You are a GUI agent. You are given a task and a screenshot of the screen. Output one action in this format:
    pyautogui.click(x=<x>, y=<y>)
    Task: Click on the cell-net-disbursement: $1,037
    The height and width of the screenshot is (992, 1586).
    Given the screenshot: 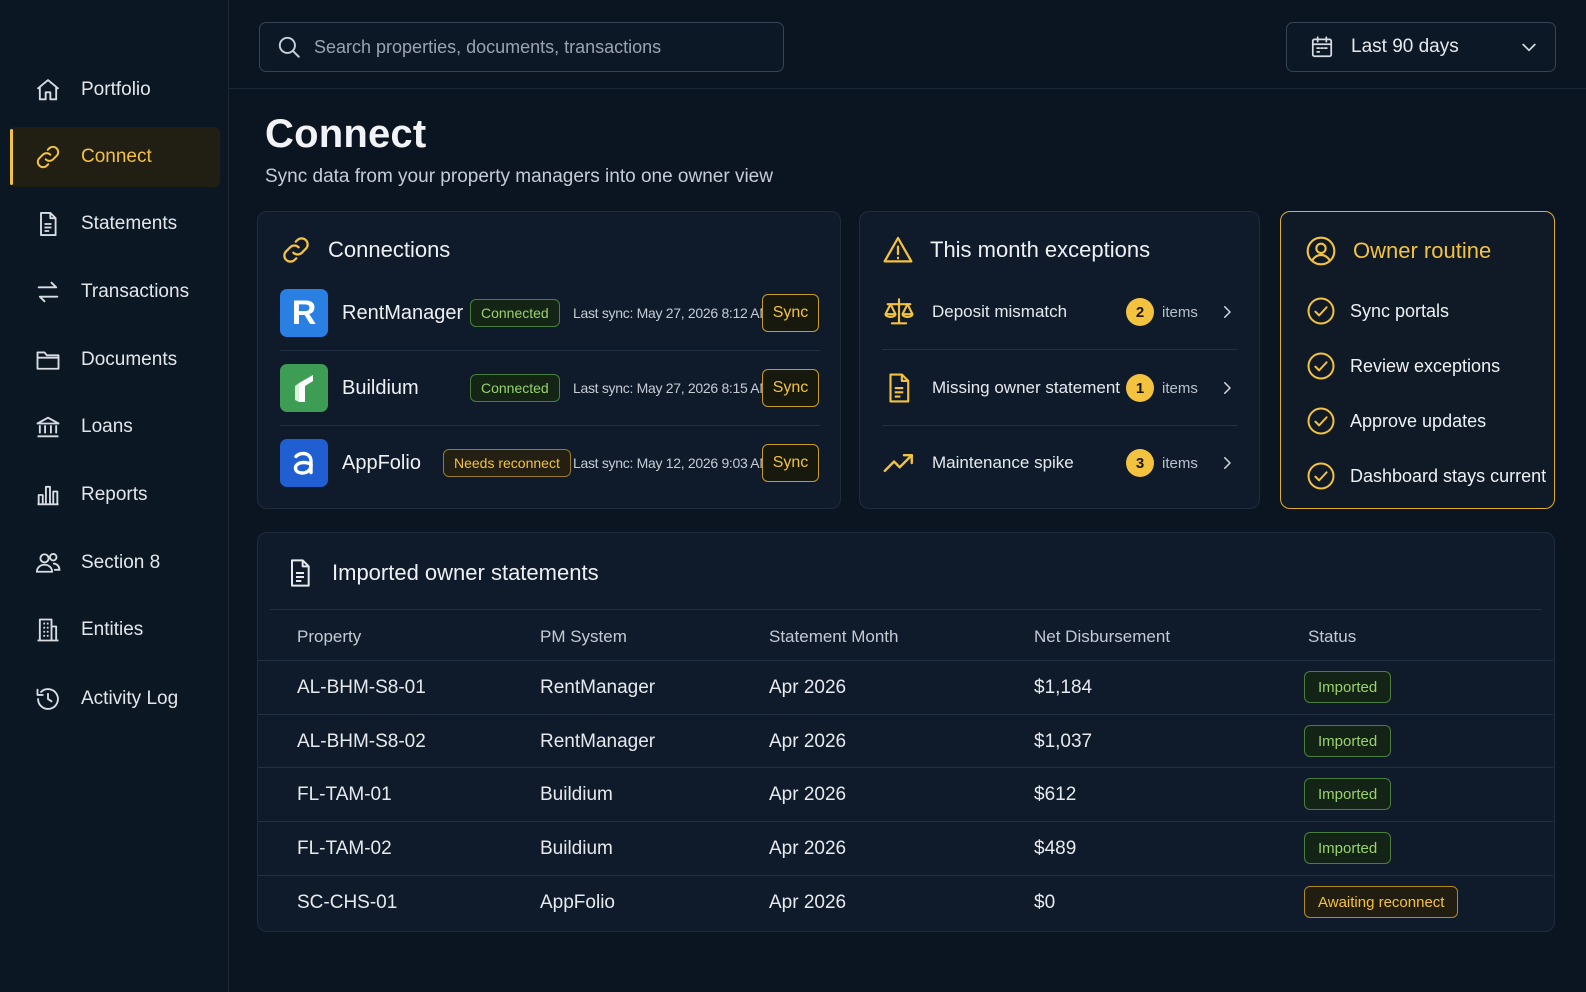 What is the action you would take?
    pyautogui.click(x=1063, y=741)
    